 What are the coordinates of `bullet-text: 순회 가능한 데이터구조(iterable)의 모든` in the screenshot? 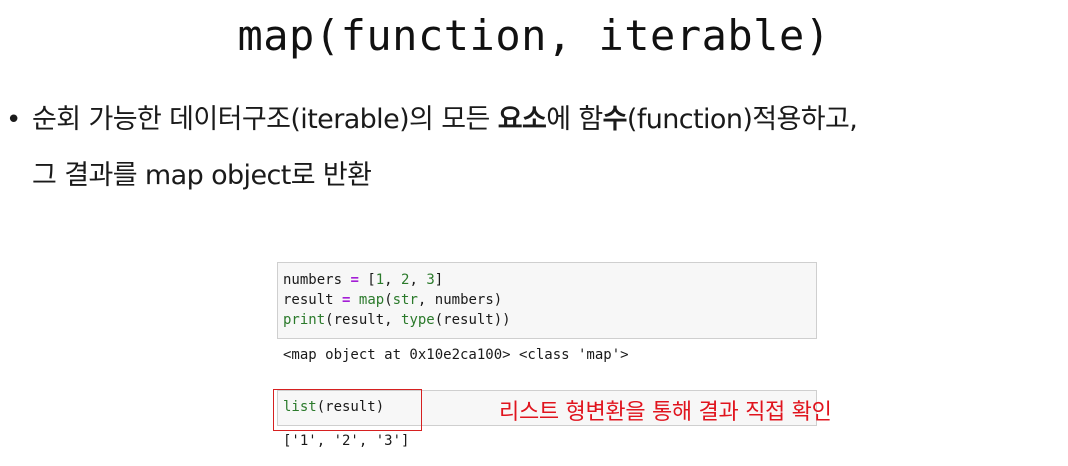 It's located at (265, 119).